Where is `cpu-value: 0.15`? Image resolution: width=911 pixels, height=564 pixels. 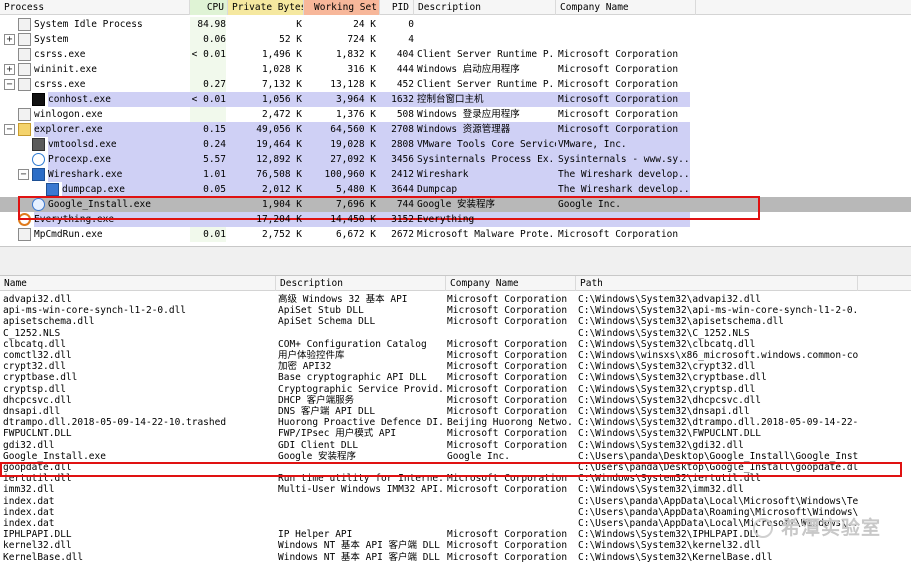
cpu-value: 0.15 is located at coordinates (214, 129).